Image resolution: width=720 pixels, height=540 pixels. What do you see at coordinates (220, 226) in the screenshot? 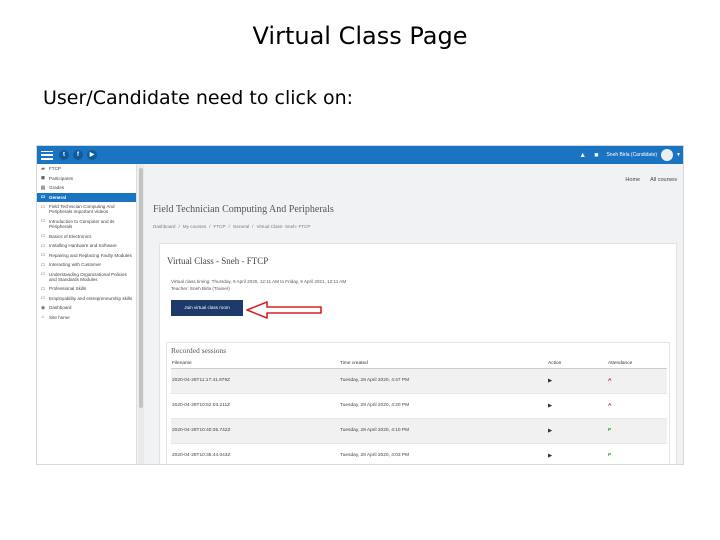
I see `breadcrumb-ftcp: FTCP` at bounding box center [220, 226].